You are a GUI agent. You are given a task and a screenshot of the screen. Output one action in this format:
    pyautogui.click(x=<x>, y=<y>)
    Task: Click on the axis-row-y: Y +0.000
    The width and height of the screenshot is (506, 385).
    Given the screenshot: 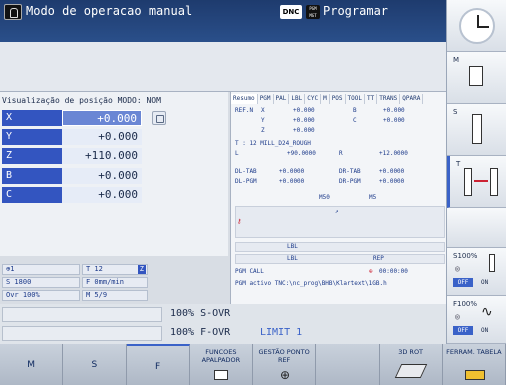 What is the action you would take?
    pyautogui.click(x=114, y=137)
    